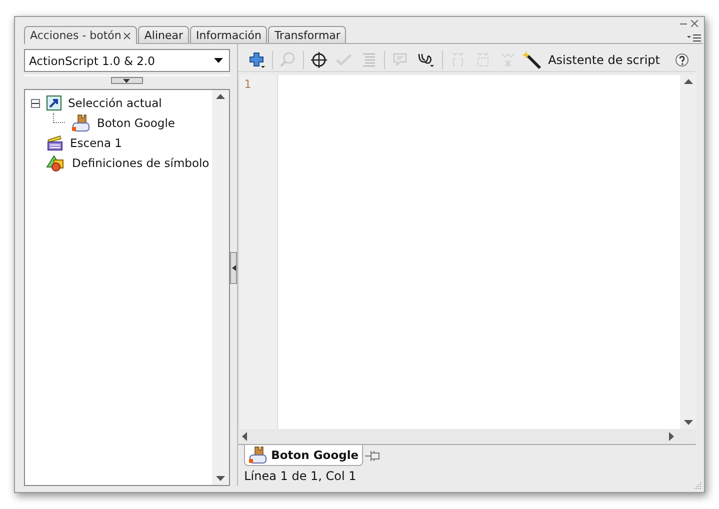 This screenshot has width=719, height=509. What do you see at coordinates (682, 60) in the screenshot?
I see `help-icon` at bounding box center [682, 60].